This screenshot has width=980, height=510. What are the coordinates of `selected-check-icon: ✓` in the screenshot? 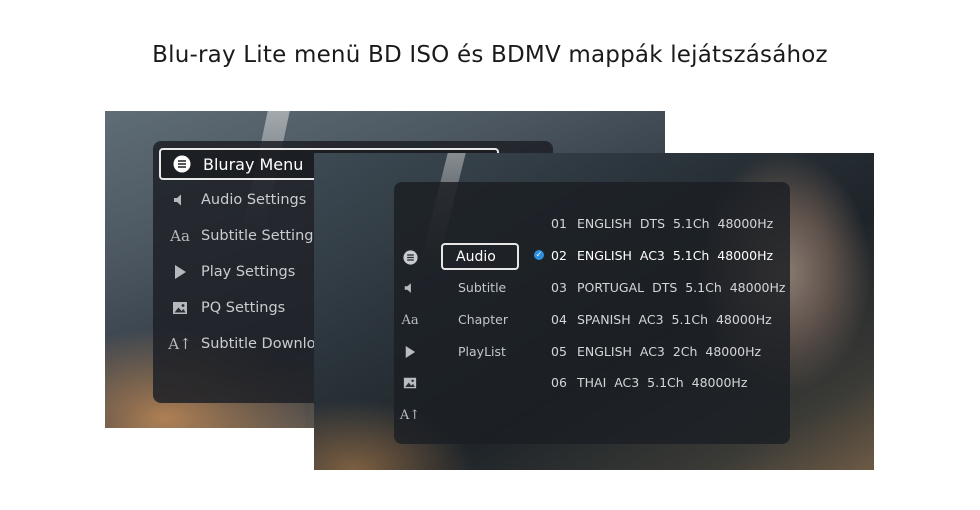 It's located at (539, 255).